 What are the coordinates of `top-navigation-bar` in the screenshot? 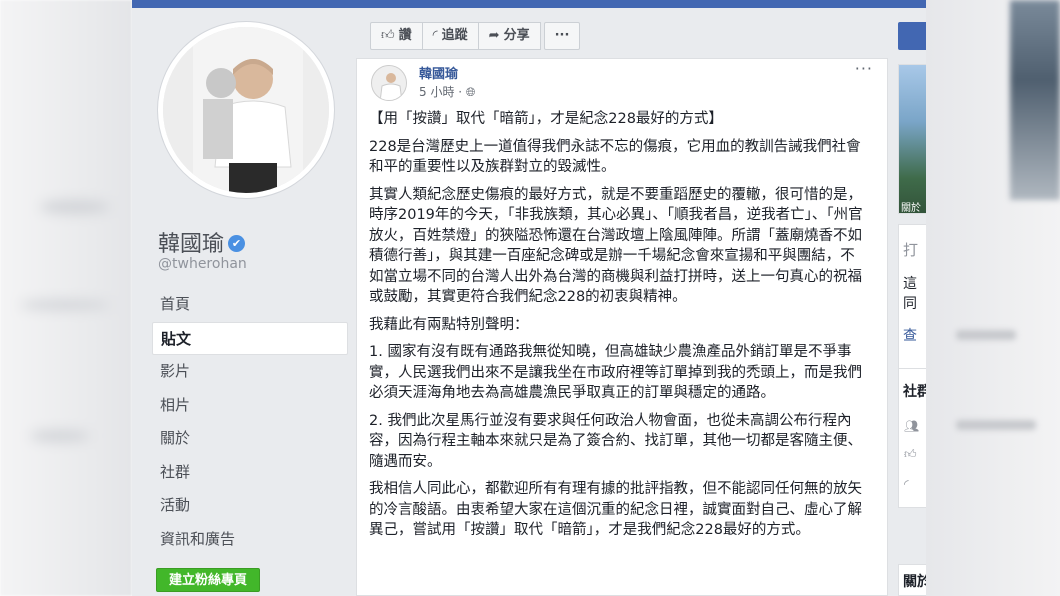 It's located at (529, 4).